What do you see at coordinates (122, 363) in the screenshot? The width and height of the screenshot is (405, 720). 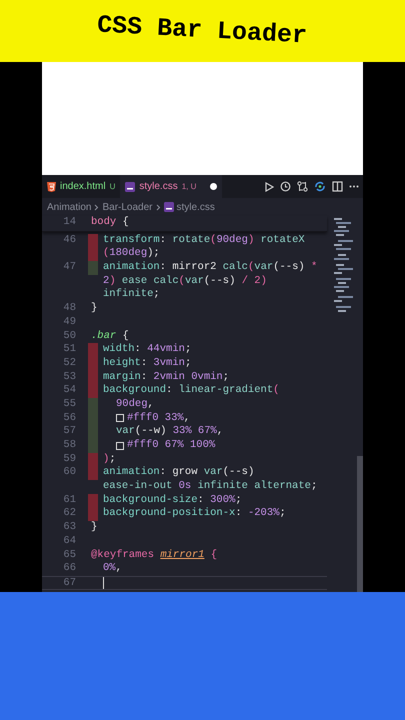 I see `code-token: height` at bounding box center [122, 363].